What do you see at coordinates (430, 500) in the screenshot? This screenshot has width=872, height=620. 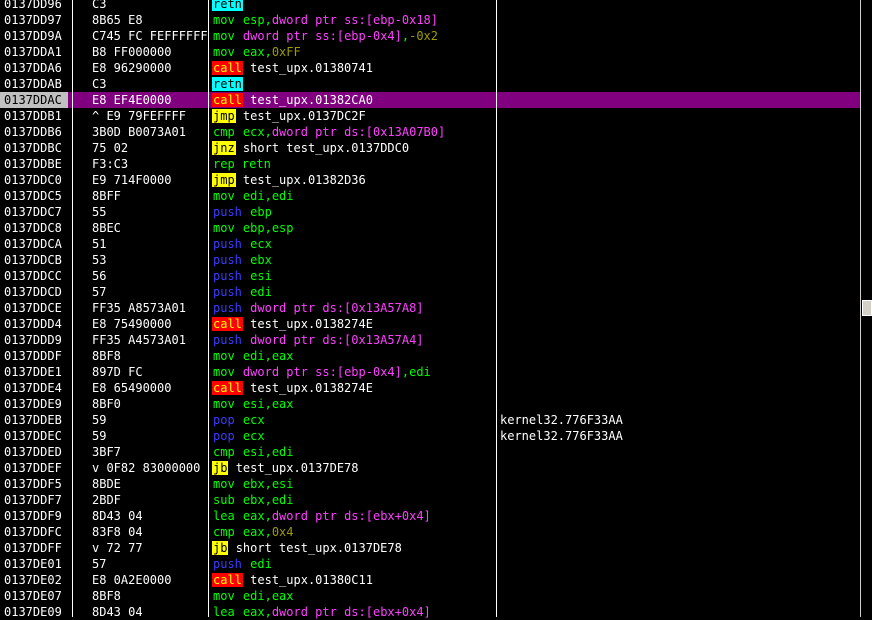 I see `instruction-row: 0137DDF7 2BDF sub ebx,edi` at bounding box center [430, 500].